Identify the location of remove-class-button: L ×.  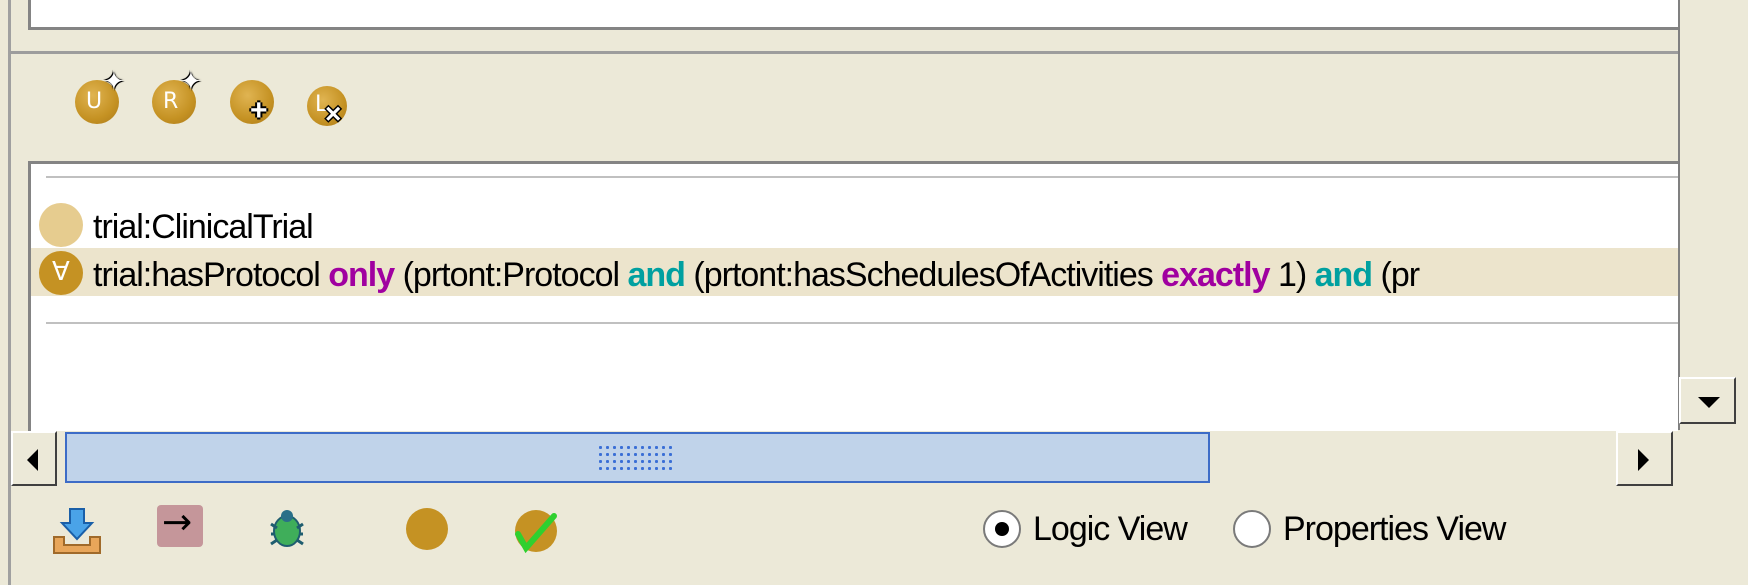
(327, 107).